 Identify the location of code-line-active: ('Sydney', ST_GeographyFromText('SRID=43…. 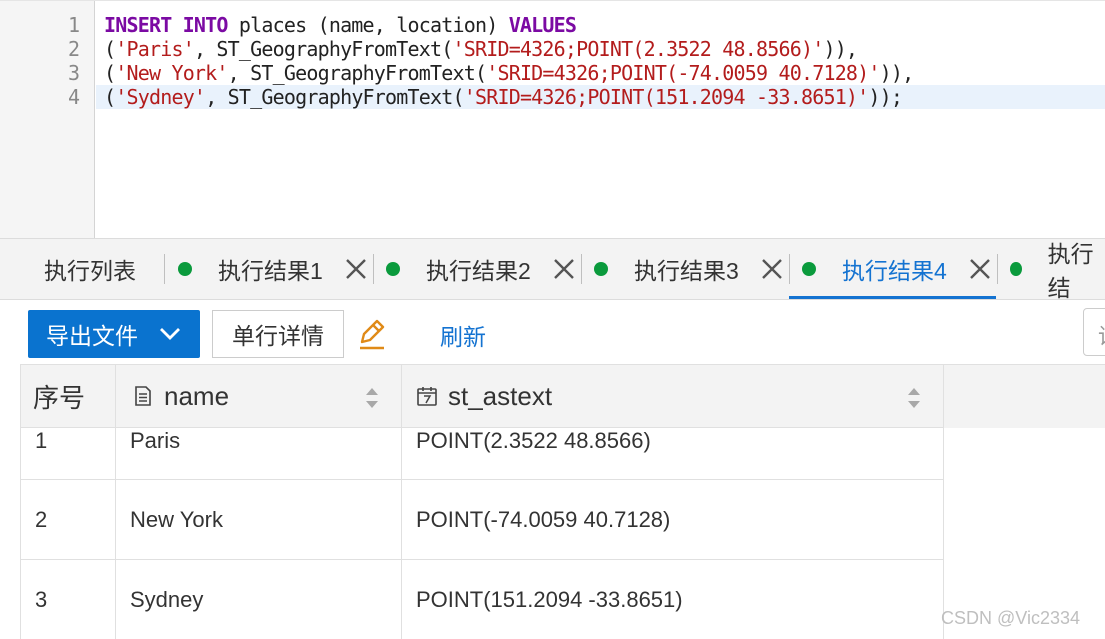
(600, 97).